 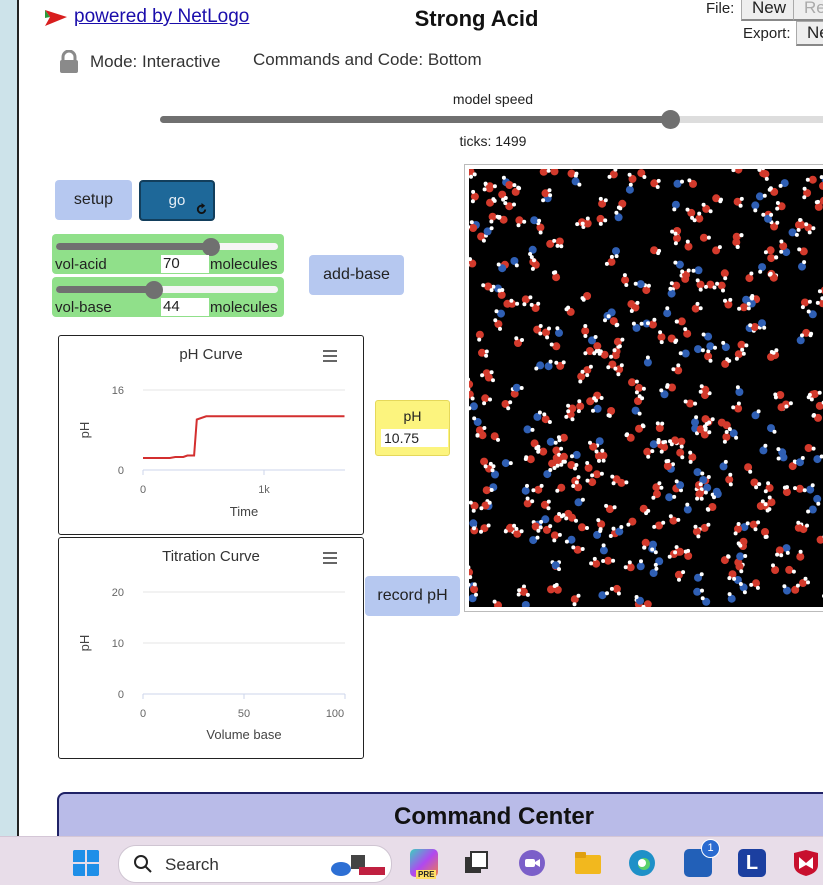 What do you see at coordinates (154, 290) in the screenshot?
I see `vol-base-handle` at bounding box center [154, 290].